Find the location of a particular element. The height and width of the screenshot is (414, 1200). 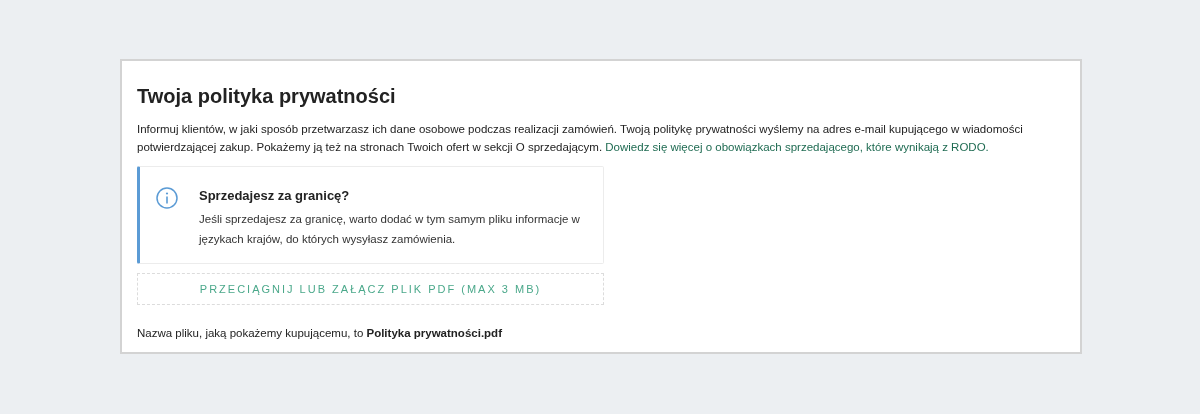

notice-text: Jeśli sprzedajesz za granicę, warto dodać w tym samym pliku informacje w językach krajów, do których wysyłasz zamówienia. is located at coordinates (390, 229).